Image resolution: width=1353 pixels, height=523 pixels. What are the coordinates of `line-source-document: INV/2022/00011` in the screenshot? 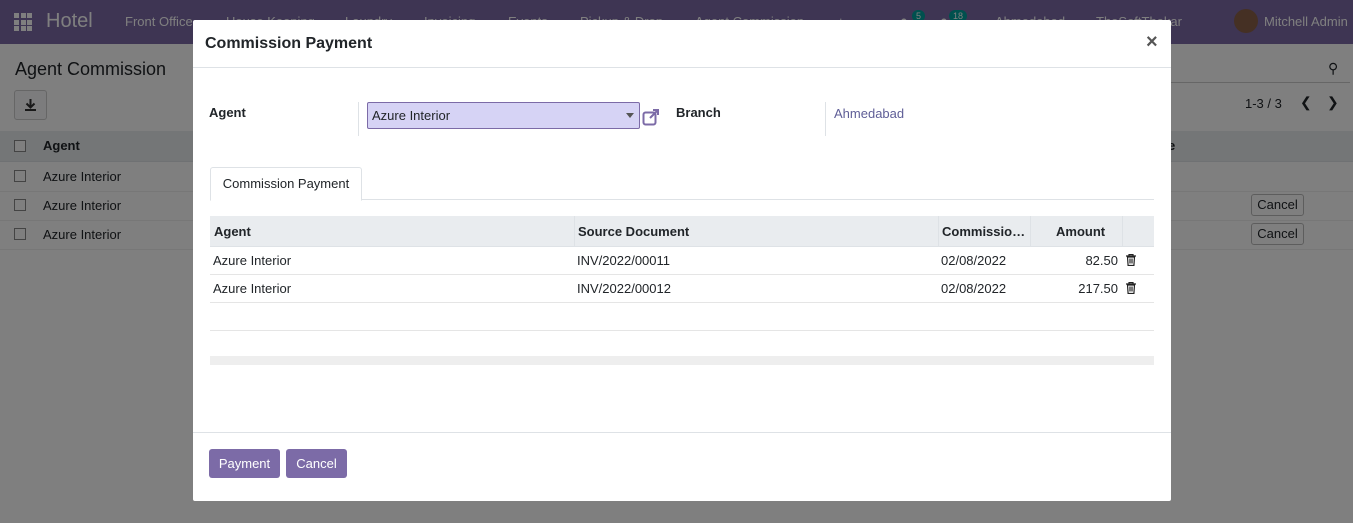 It's located at (623, 260).